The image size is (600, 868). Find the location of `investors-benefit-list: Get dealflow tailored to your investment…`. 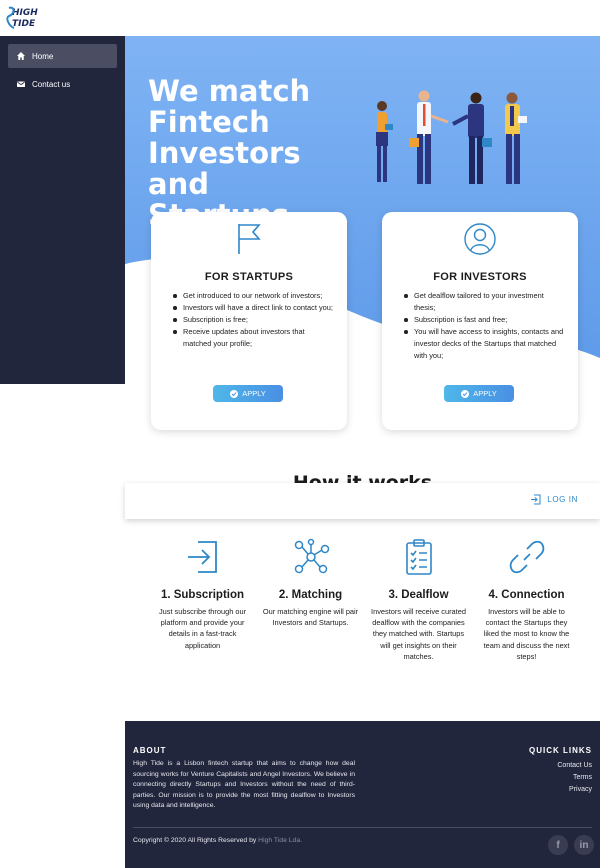

investors-benefit-list: Get dealflow tailored to your investment… is located at coordinates (484, 326).